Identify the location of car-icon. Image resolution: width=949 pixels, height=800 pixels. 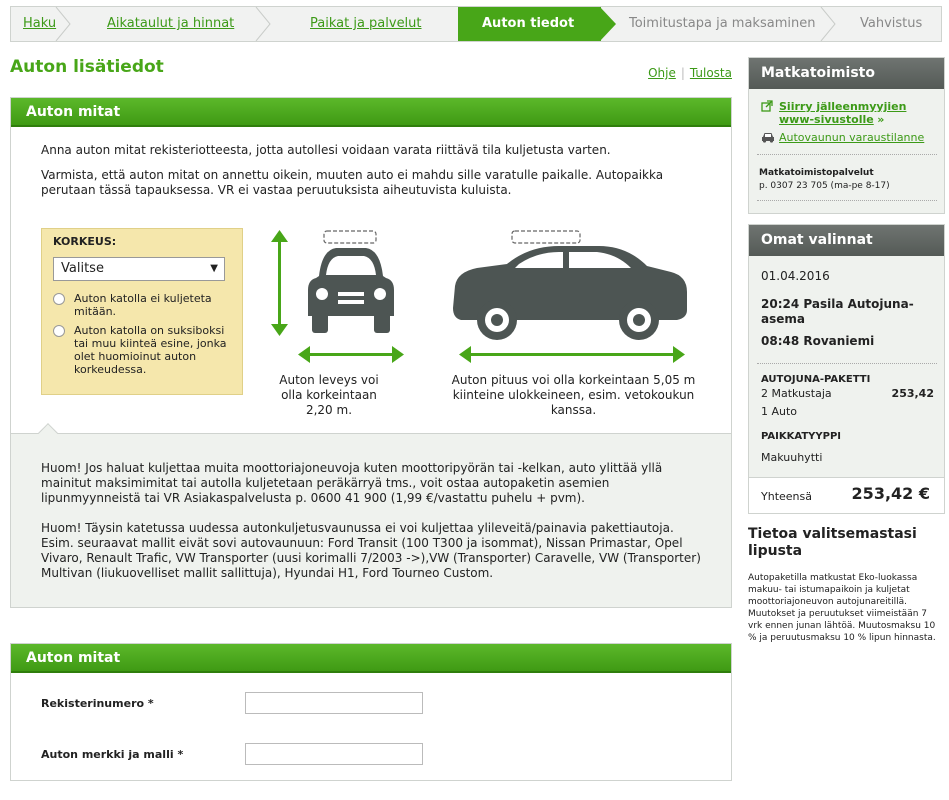
(768, 138).